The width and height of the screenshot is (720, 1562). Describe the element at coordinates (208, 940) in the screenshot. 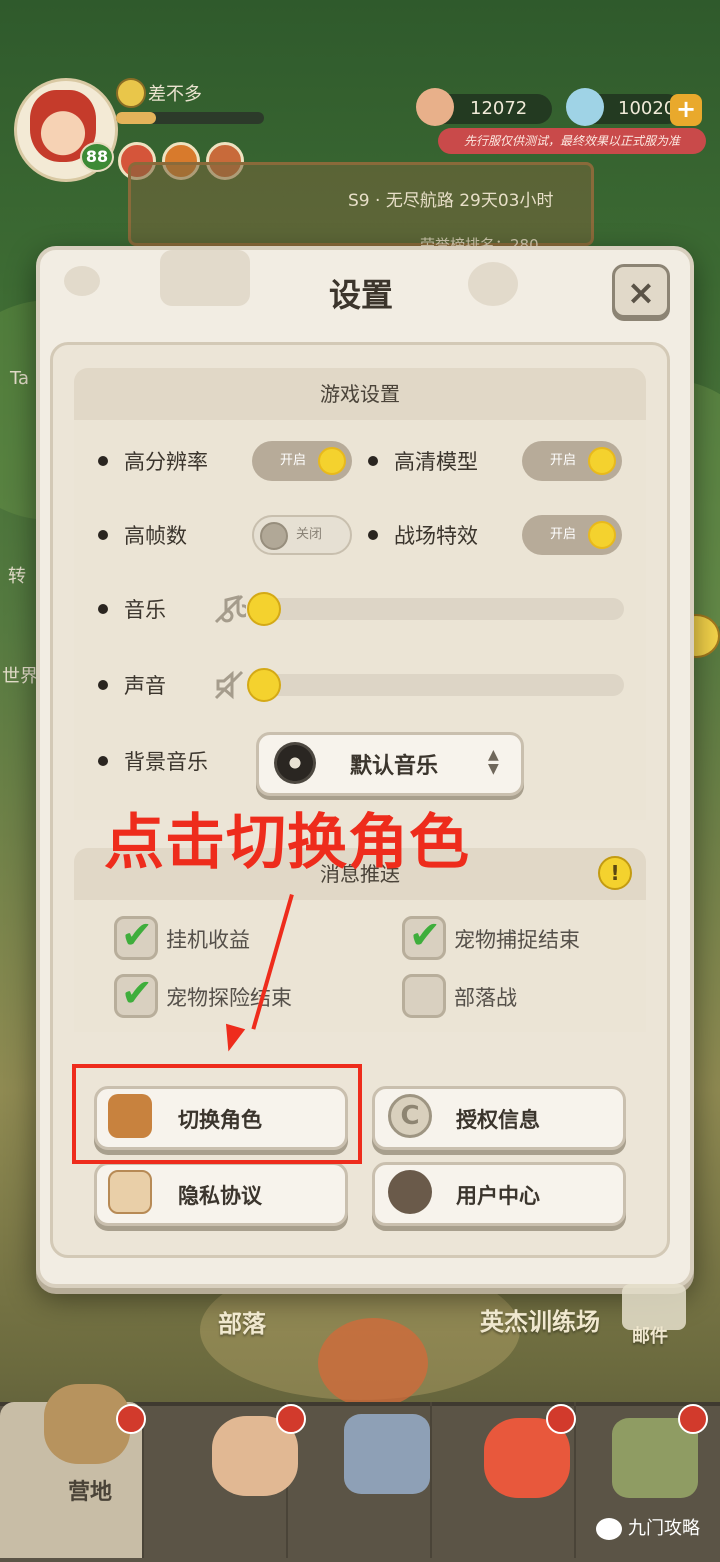

I see `checkbox-label: 挂机收益` at that location.